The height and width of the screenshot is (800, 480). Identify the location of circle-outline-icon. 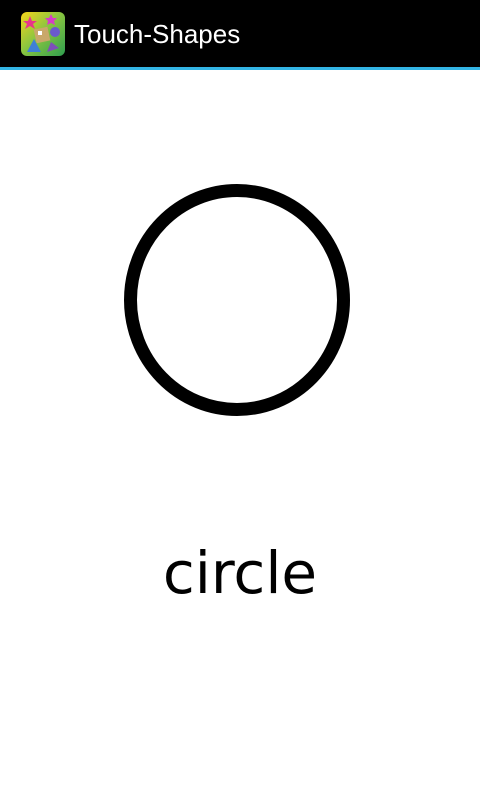
(237, 300).